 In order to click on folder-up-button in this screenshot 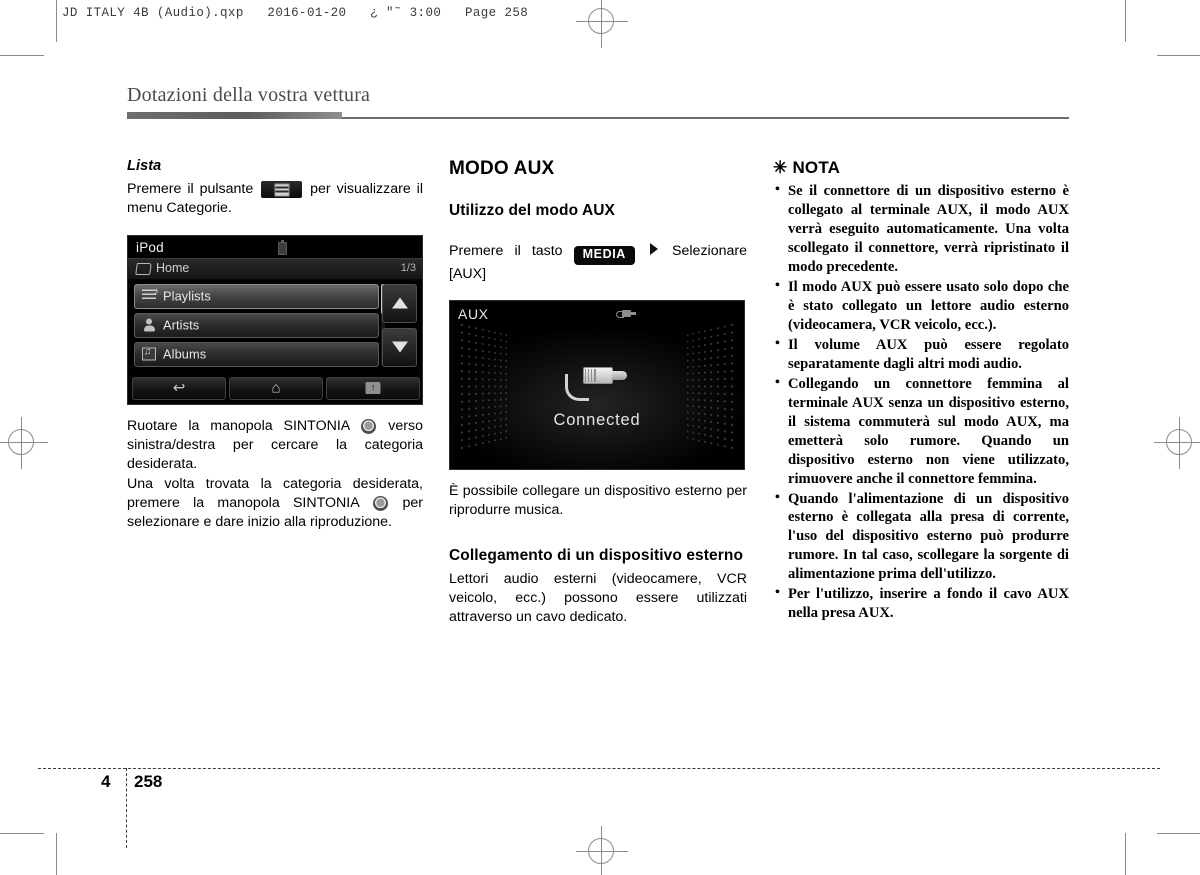, I will do `click(373, 388)`.